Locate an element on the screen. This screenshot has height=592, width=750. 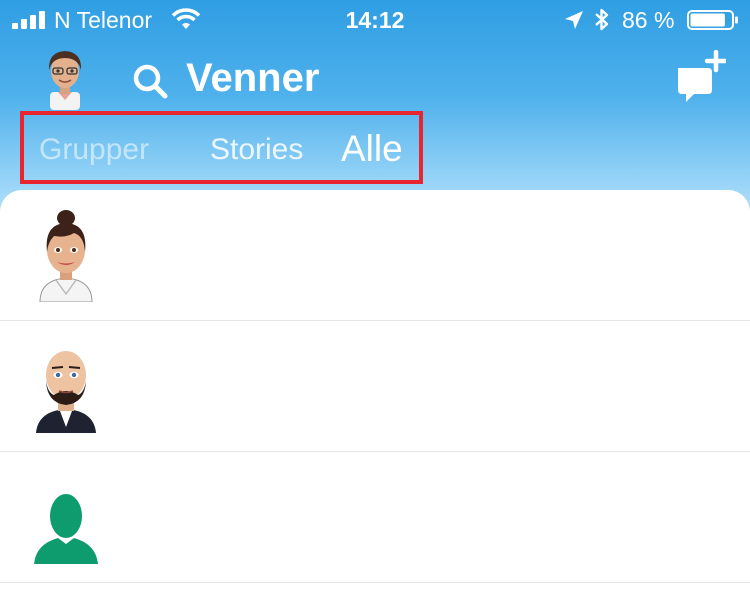
status-bar: N Telenor 14:12 86 % is located at coordinates (375, 20).